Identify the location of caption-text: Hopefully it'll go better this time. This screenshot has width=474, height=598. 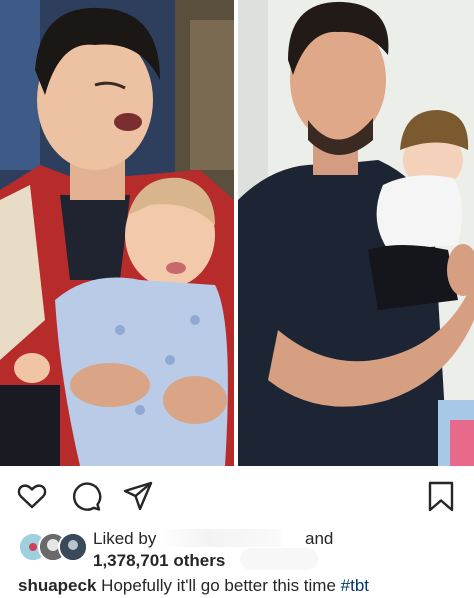
(218, 585).